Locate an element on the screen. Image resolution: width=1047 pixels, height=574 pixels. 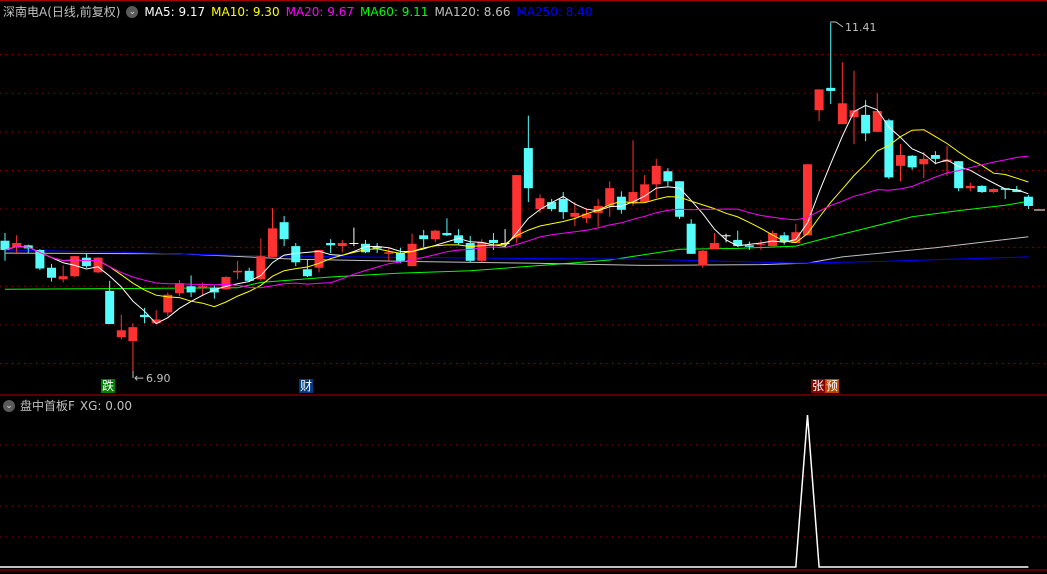
ma10-label: MA10: 9.30 is located at coordinates (245, 11).